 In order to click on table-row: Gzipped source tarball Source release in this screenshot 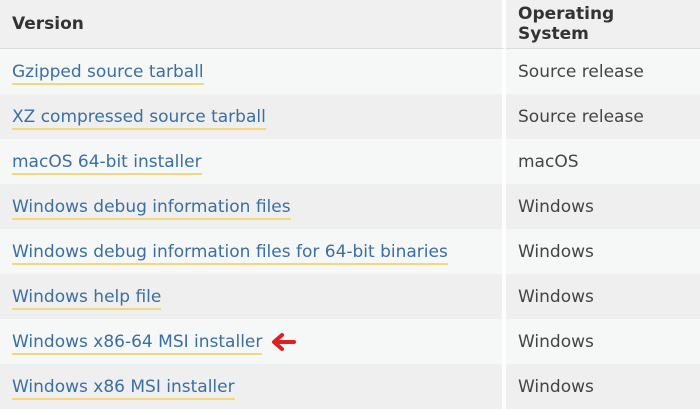, I will do `click(350, 71)`.